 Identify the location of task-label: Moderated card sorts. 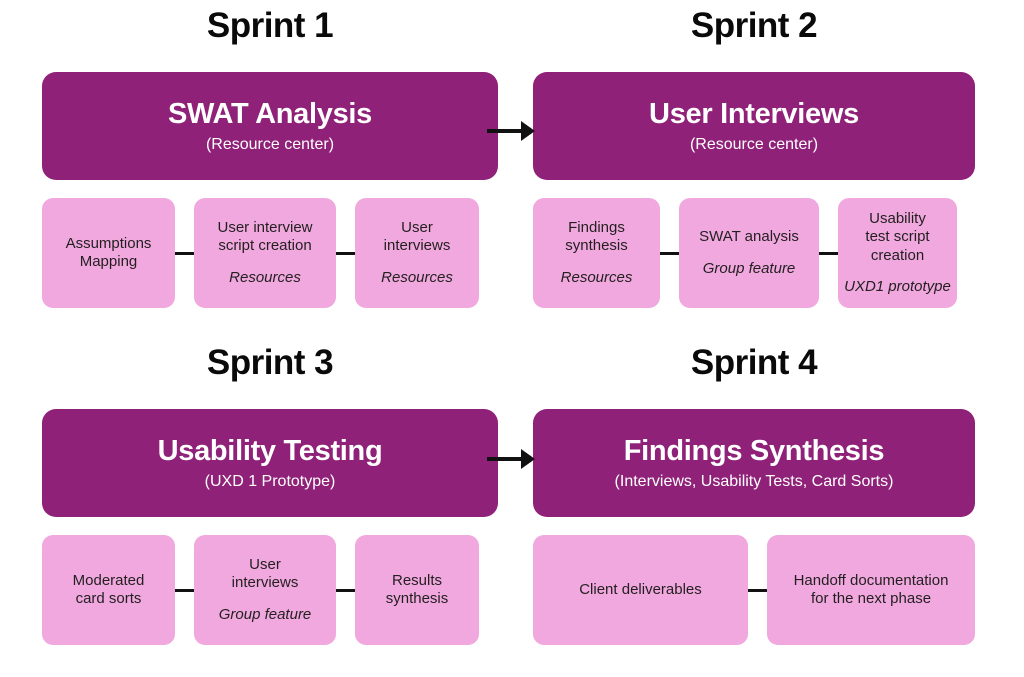
(108, 589).